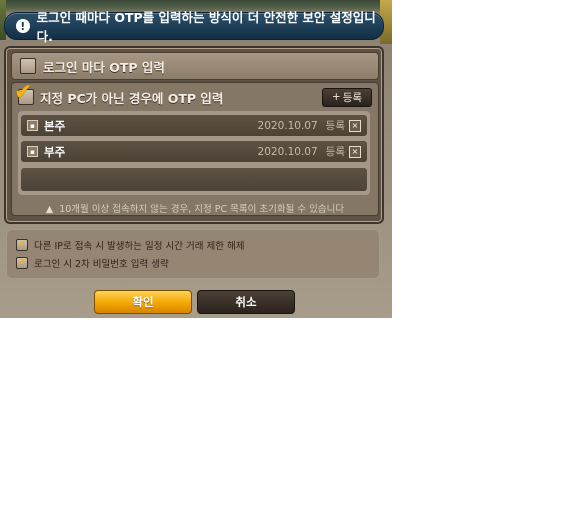  I want to click on pc-name: 부주, so click(55, 151).